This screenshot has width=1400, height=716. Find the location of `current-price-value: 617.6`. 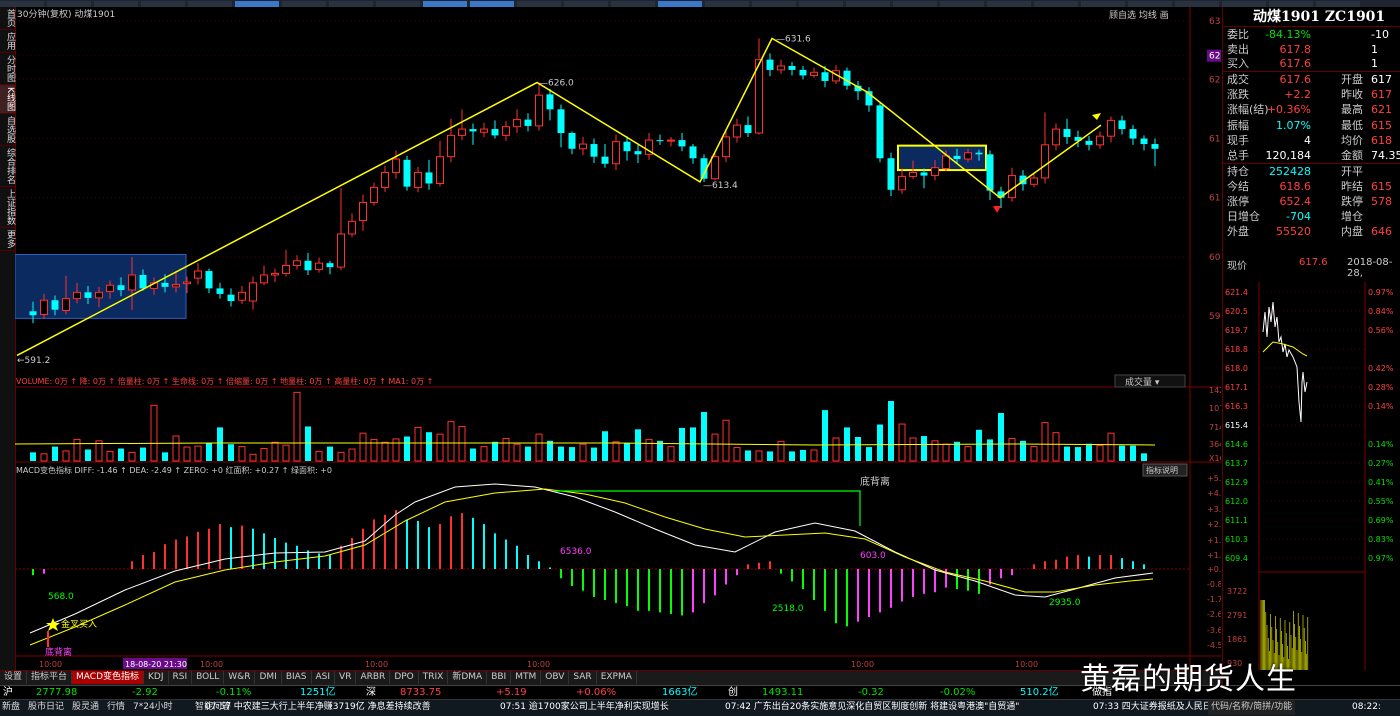

current-price-value: 617.6 is located at coordinates (1313, 262).